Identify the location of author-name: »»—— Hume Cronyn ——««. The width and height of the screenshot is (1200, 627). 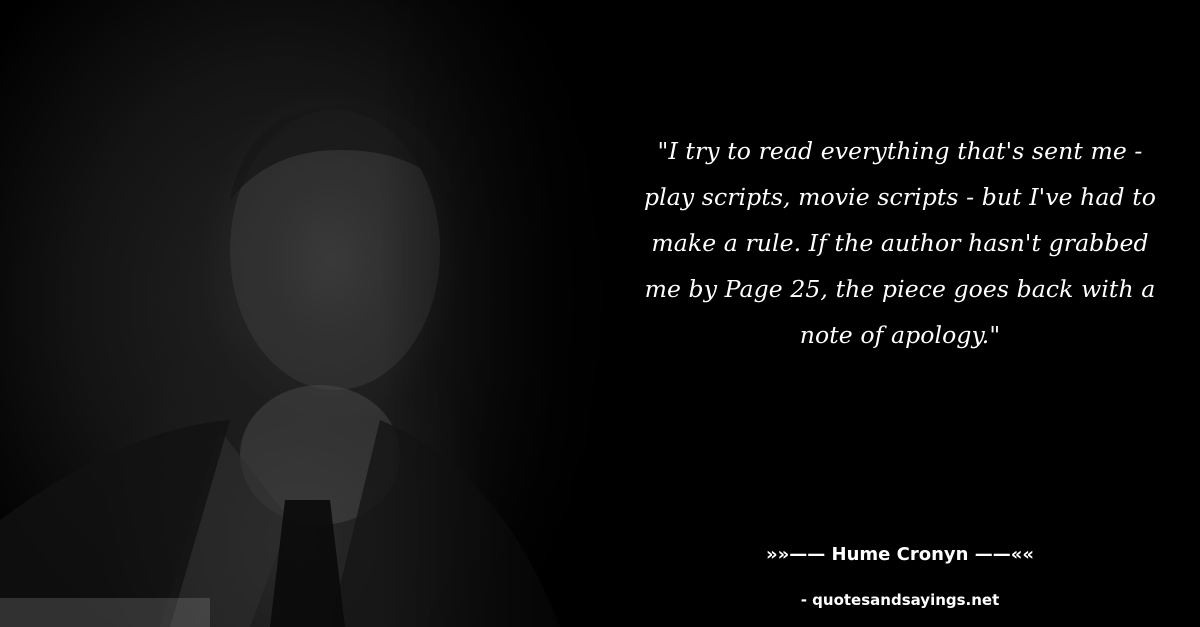
(900, 554).